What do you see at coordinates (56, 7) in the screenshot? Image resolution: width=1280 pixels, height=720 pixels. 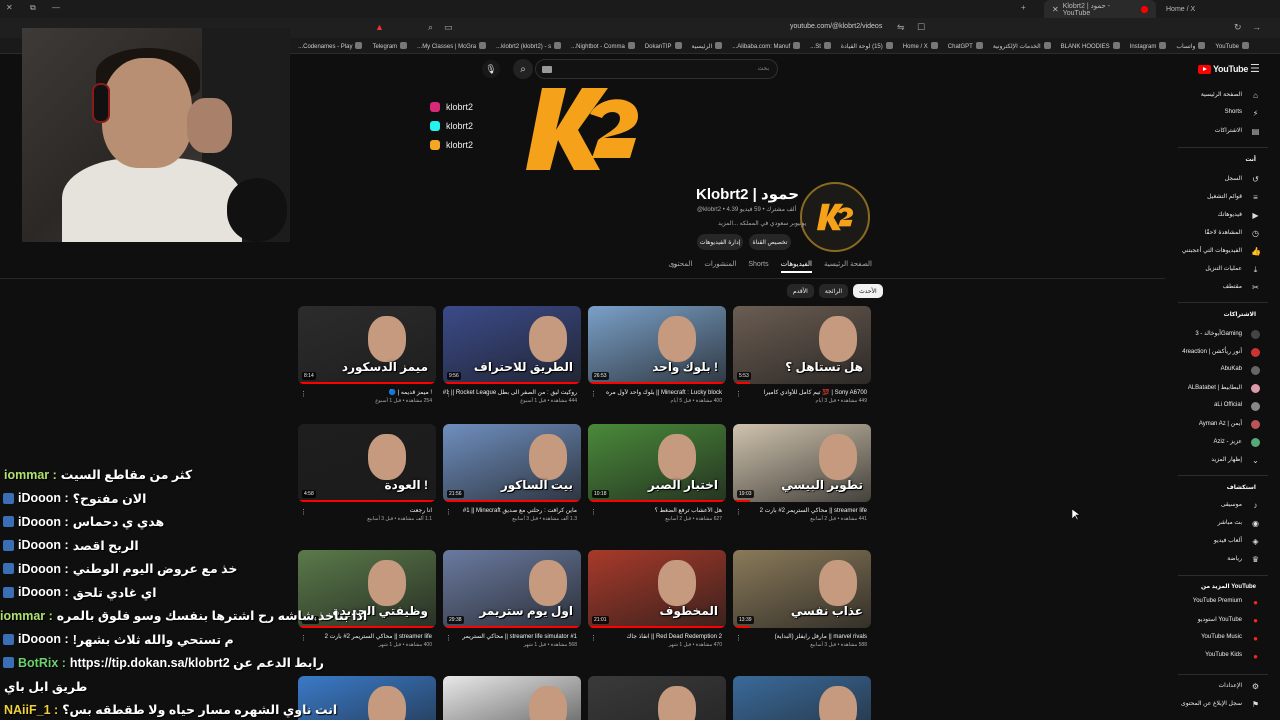 I see `minimize-window-icon: —` at bounding box center [56, 7].